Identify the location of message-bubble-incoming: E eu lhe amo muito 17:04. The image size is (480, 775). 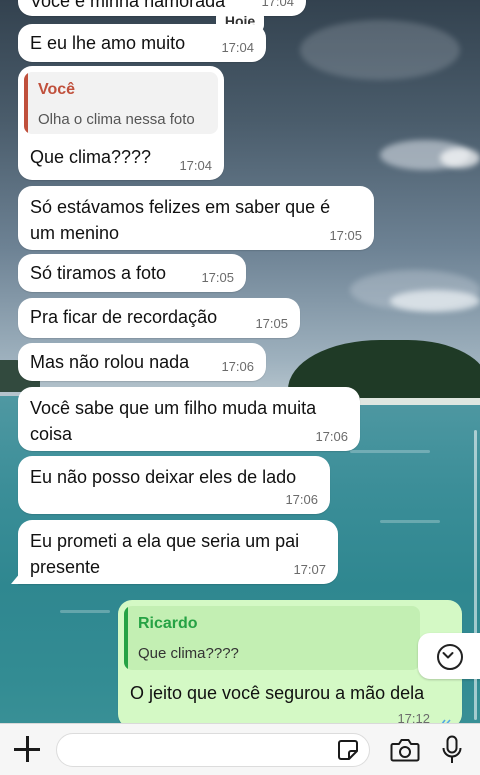
(142, 43).